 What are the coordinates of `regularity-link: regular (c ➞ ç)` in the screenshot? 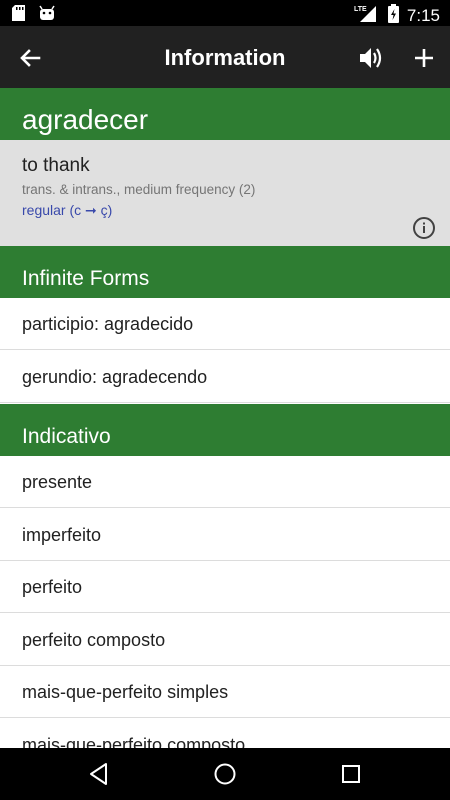 It's located at (67, 210).